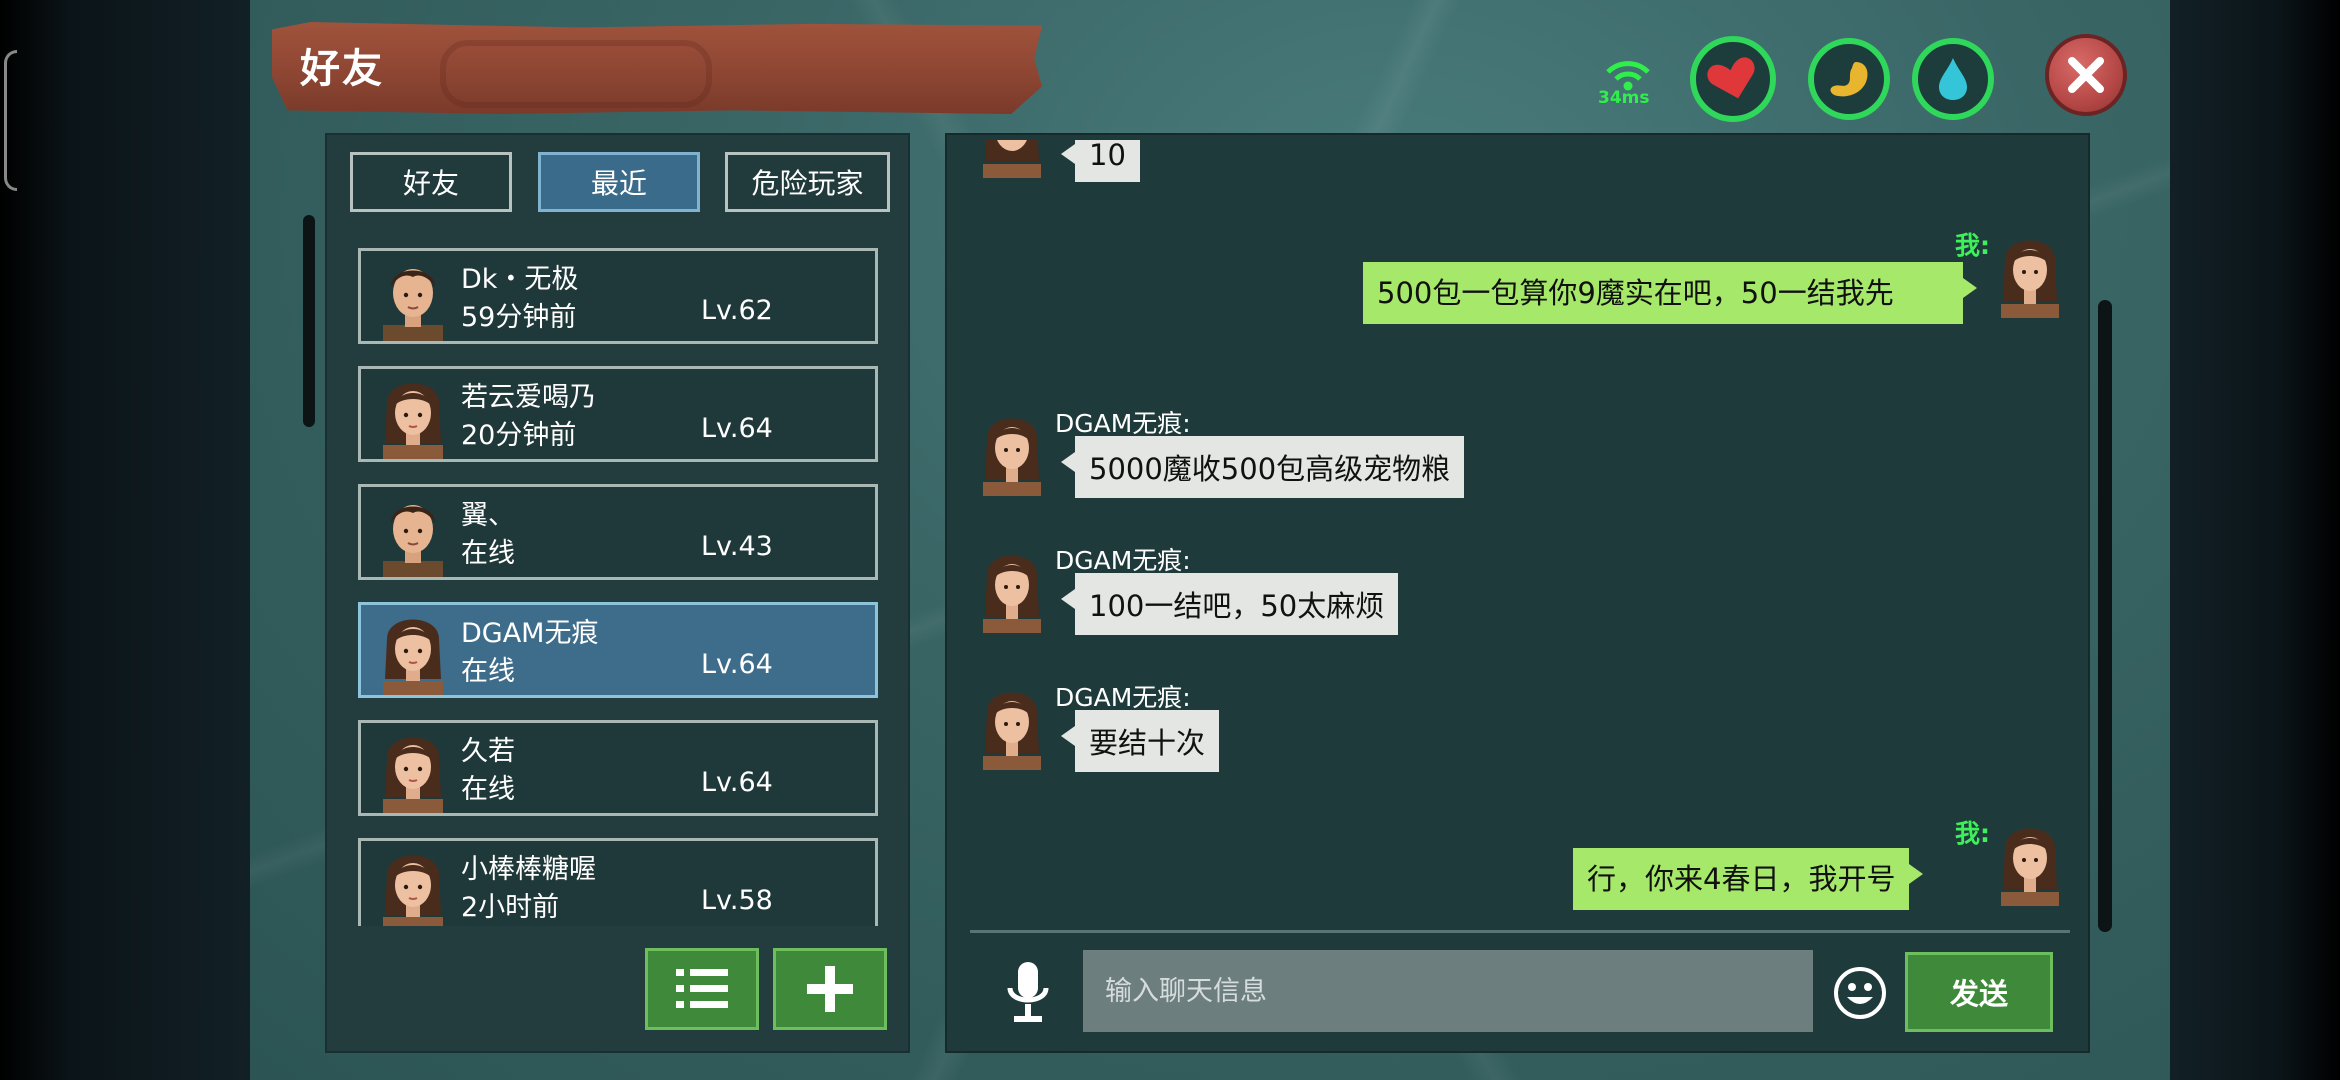 The image size is (2340, 1080). Describe the element at coordinates (618, 532) in the screenshot. I see `friend-row: 翼、 在线 Lv.43` at that location.